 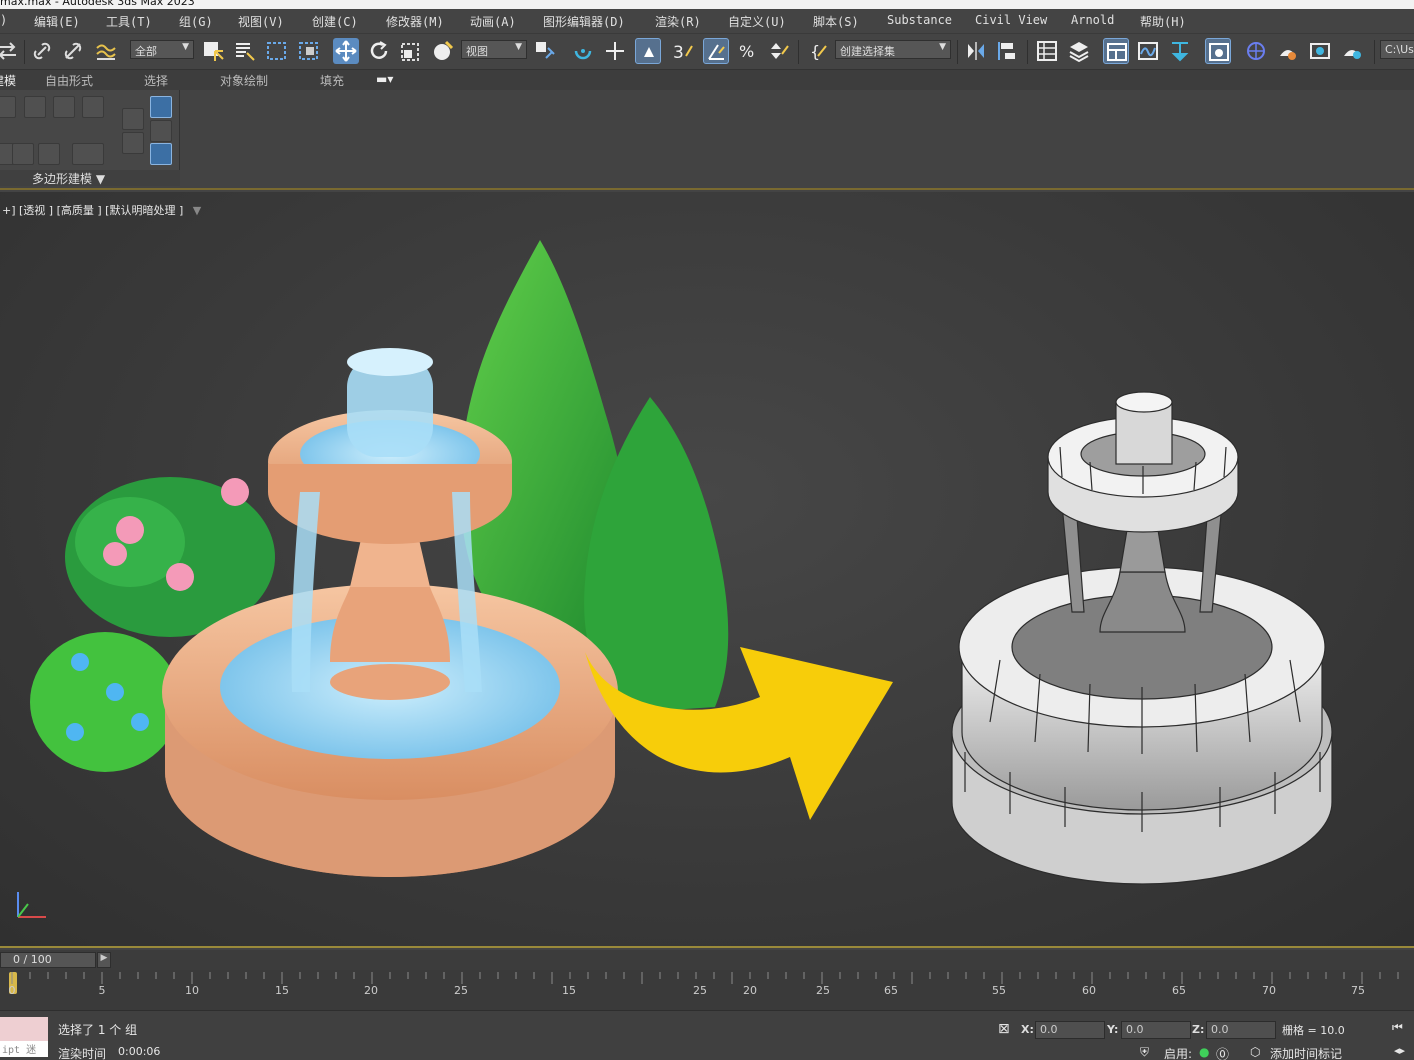 What do you see at coordinates (3, 20) in the screenshot?
I see `menu-item-file-fragment: )` at bounding box center [3, 20].